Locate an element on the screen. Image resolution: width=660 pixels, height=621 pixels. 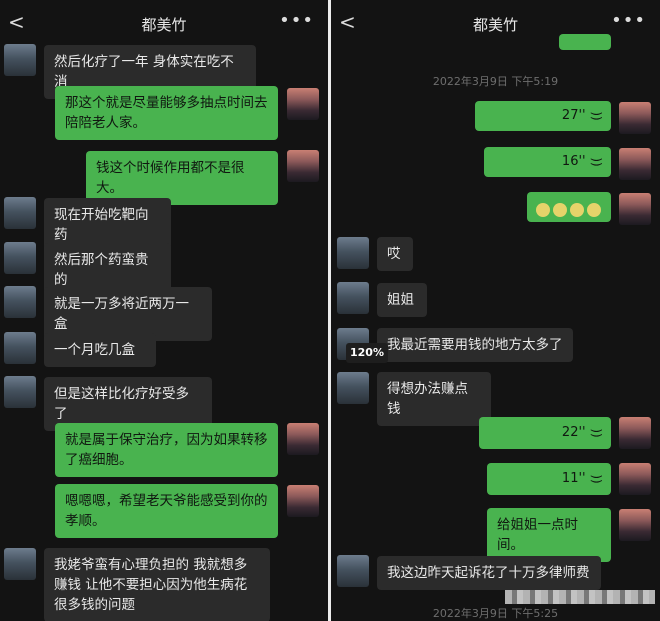
message-bubble-sent: 那这个就是尽量能够多抽点时间去陪陪老人家。 is located at coordinates (166, 113).